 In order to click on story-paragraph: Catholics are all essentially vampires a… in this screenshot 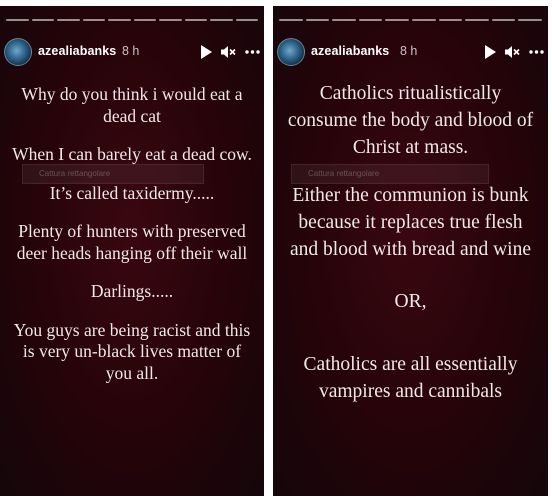, I will do `click(410, 378)`.